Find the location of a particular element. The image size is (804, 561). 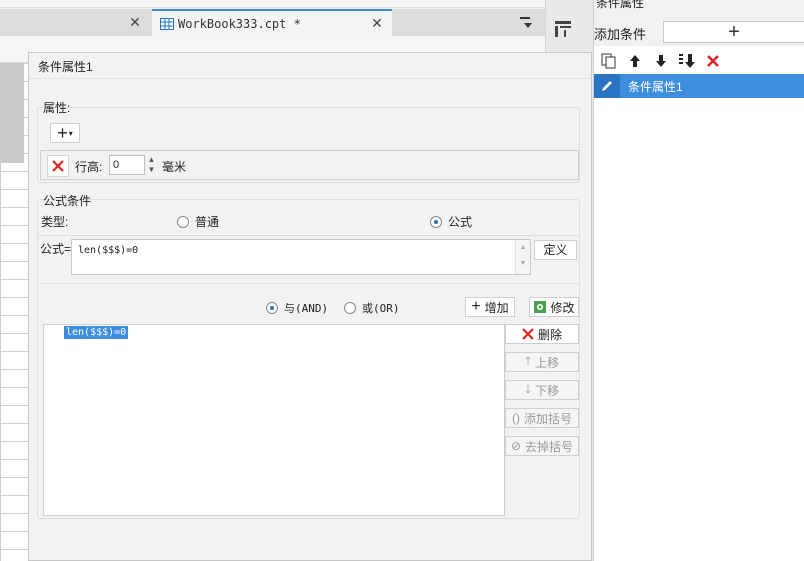

move-down-button: 🡓 下移 is located at coordinates (542, 390).